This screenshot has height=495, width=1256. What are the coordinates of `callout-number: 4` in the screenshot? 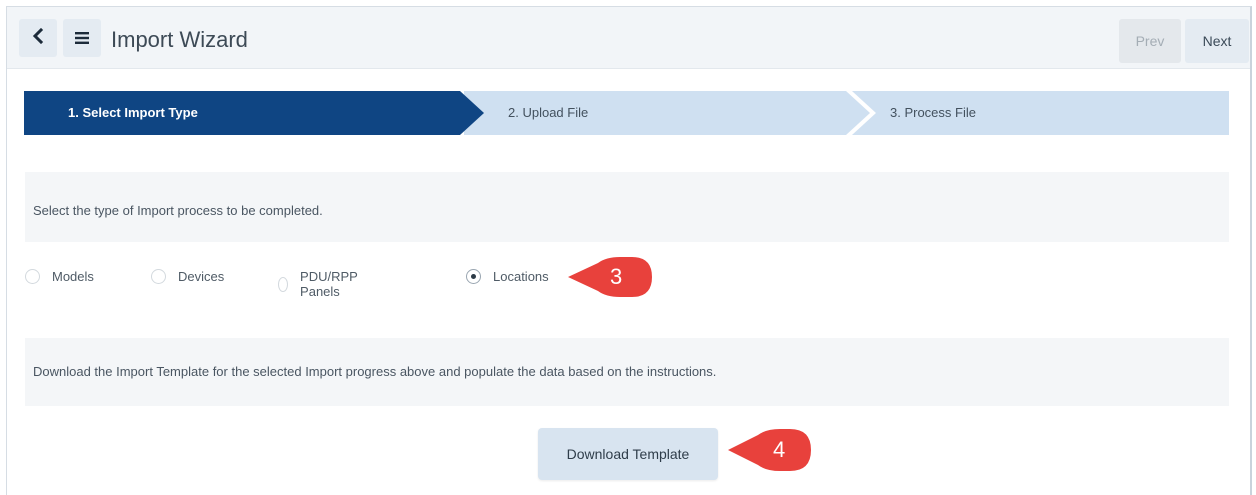 It's located at (779, 449).